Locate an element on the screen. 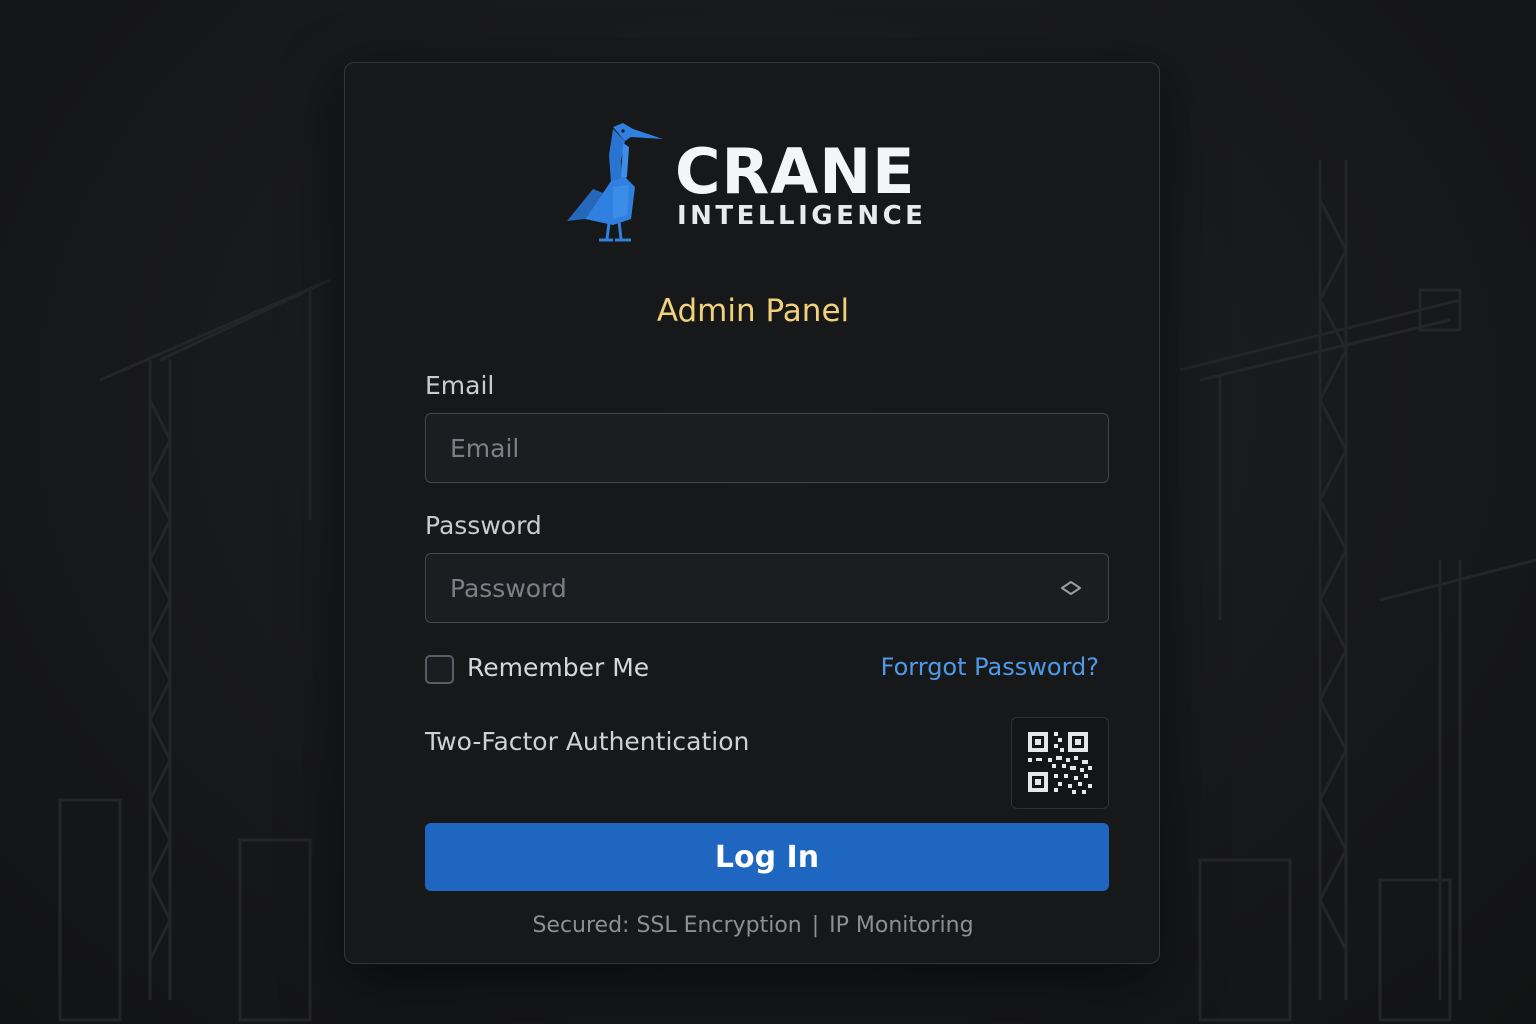 The height and width of the screenshot is (1024, 1536). eye-toggle-icon is located at coordinates (1071, 588).